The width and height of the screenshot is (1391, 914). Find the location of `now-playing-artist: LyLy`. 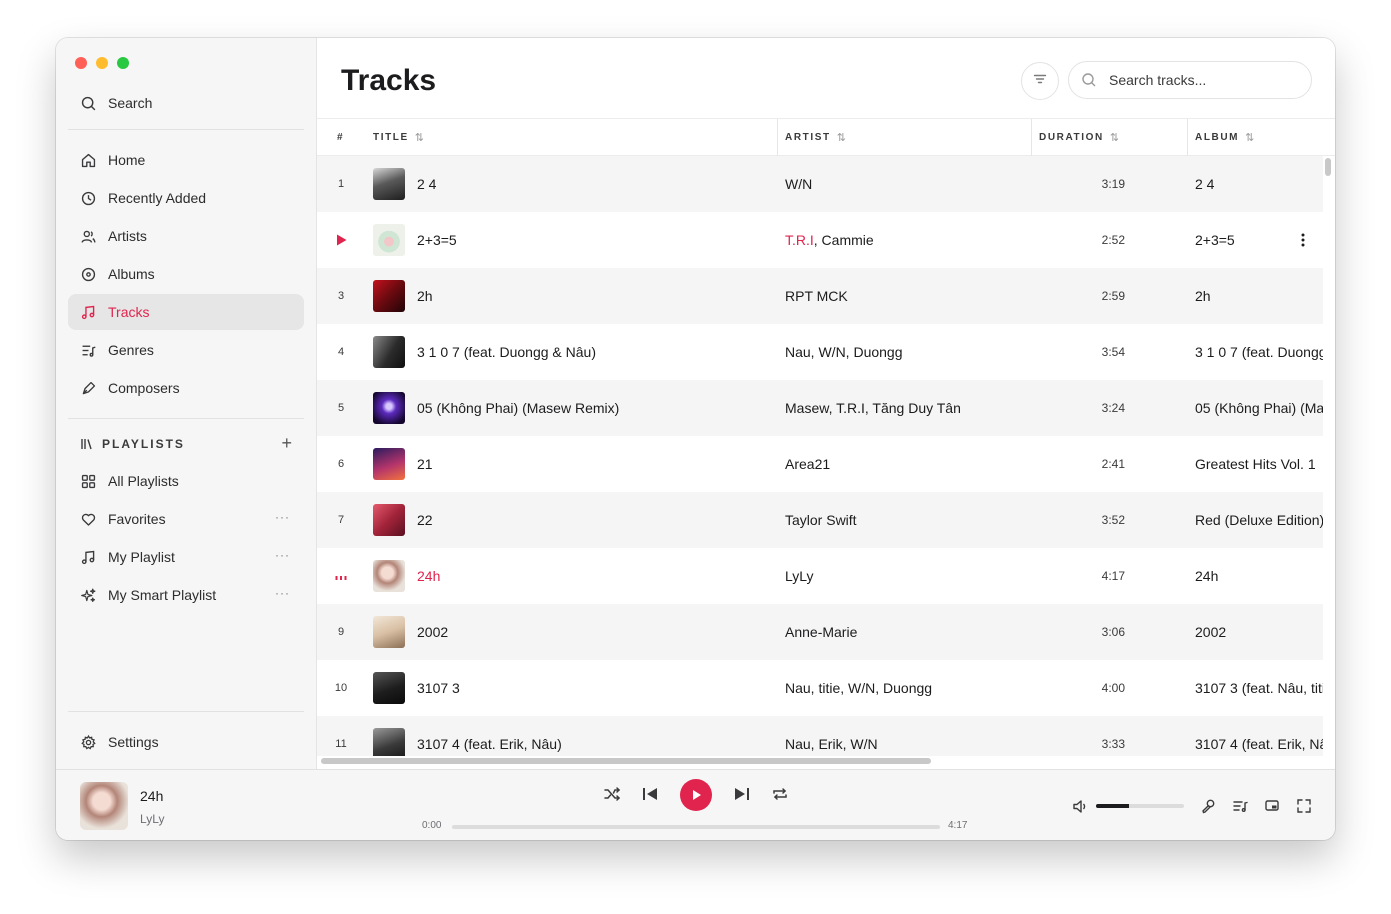

now-playing-artist: LyLy is located at coordinates (152, 819).